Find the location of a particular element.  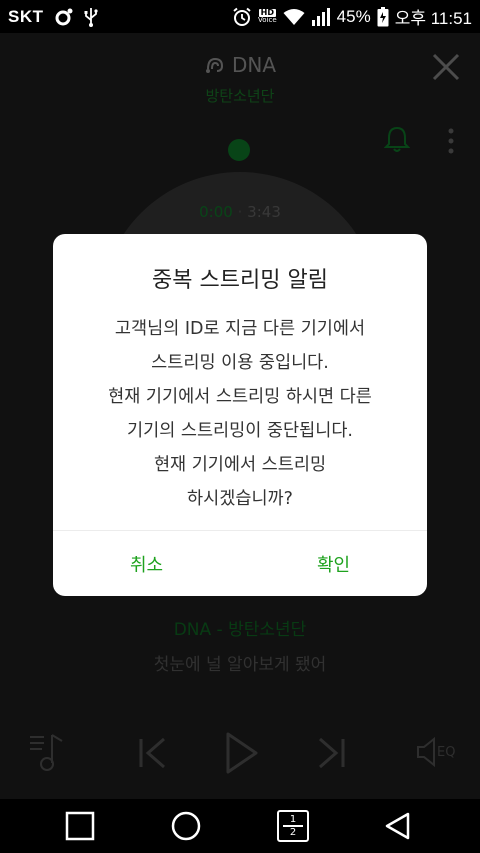

usb-icon is located at coordinates (91, 17).